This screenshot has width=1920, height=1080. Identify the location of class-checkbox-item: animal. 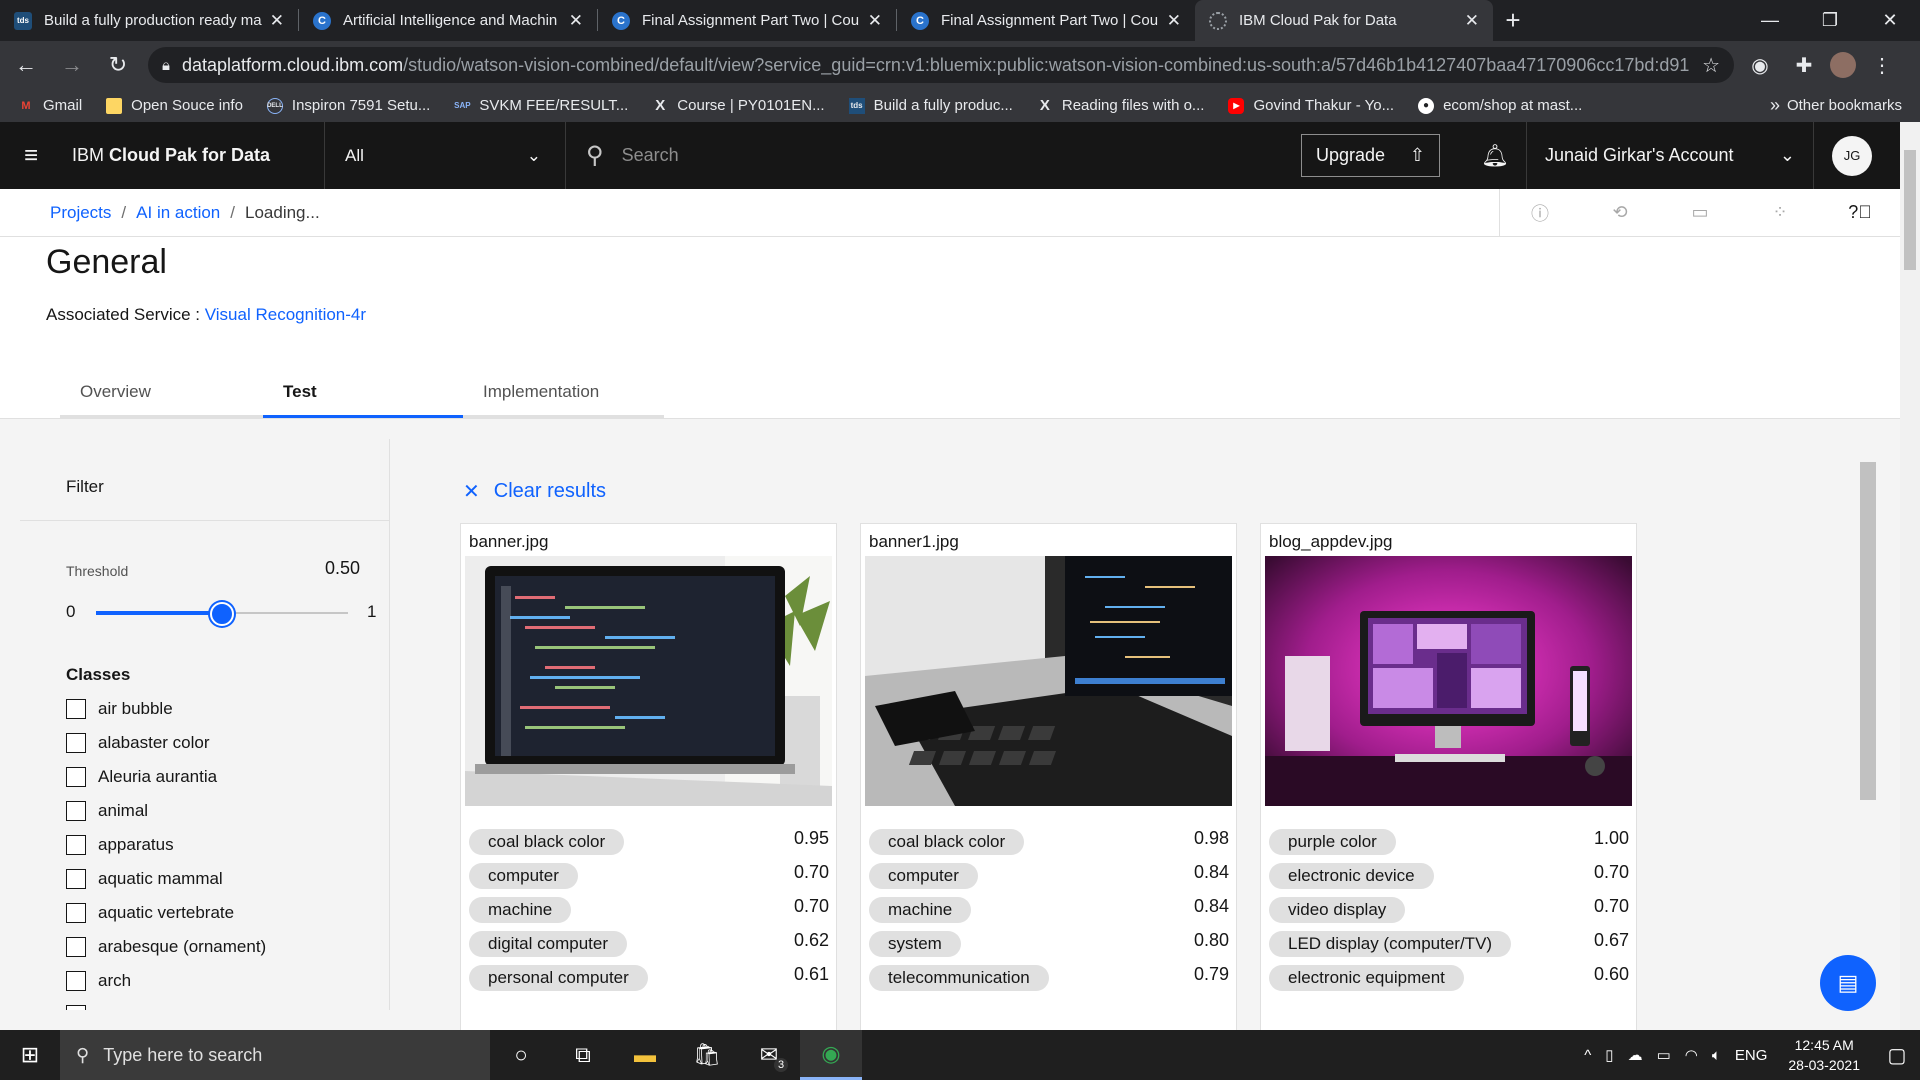
(177, 811).